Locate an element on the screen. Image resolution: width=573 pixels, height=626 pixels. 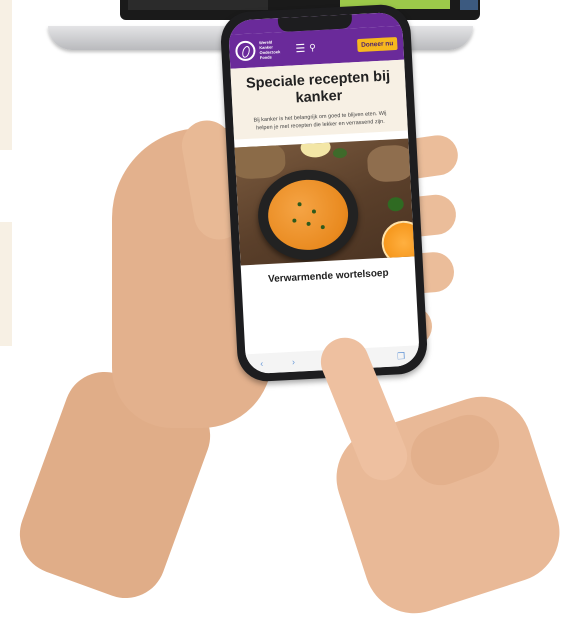
forward-icon: › is located at coordinates (294, 362).